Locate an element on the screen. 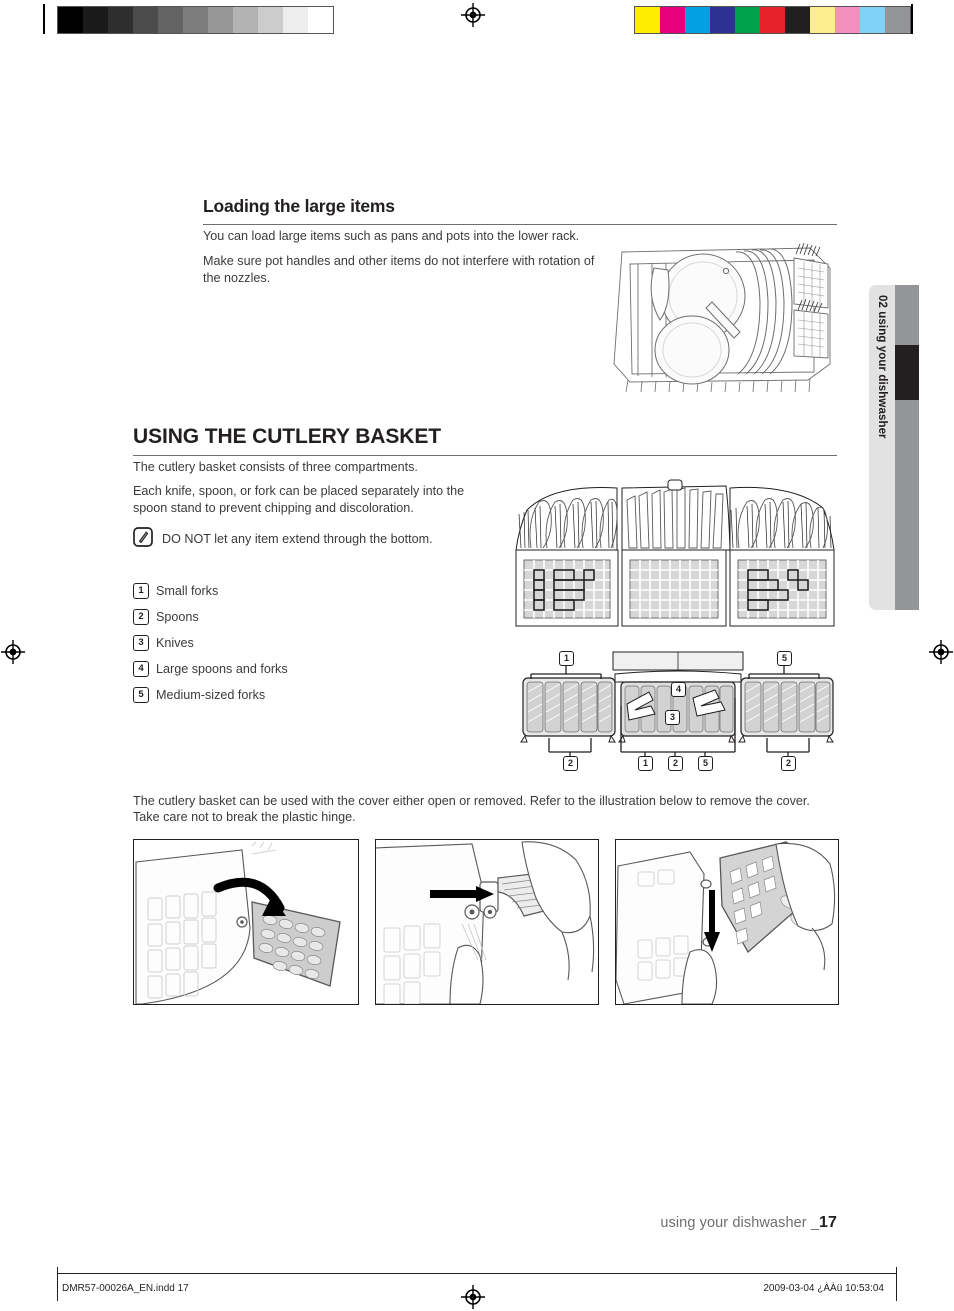 The image size is (954, 1311). print-timestamp: 2009-03-04 ¿ÀÀü 10:53:04 is located at coordinates (823, 1288).